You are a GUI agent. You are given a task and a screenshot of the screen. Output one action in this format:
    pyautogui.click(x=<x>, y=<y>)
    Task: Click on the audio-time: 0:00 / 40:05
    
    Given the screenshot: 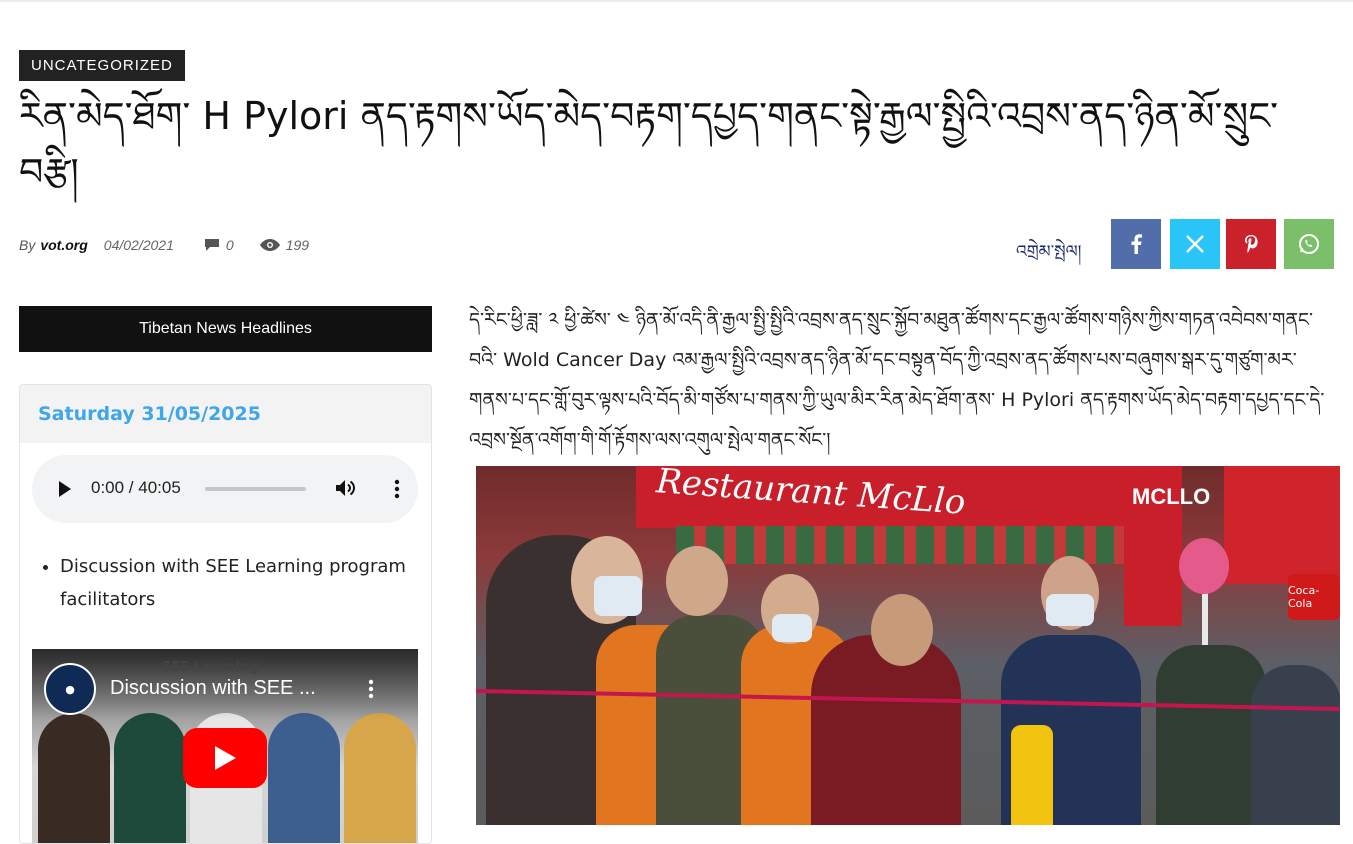 What is the action you would take?
    pyautogui.click(x=136, y=487)
    